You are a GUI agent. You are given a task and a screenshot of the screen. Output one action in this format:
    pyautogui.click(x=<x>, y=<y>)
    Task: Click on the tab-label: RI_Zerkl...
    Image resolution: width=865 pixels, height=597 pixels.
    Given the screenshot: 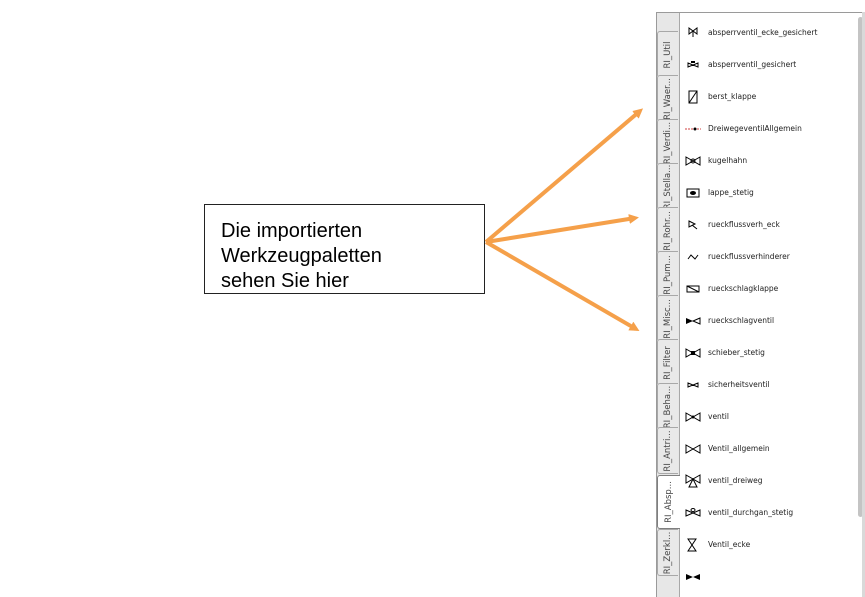 What is the action you would take?
    pyautogui.click(x=668, y=552)
    